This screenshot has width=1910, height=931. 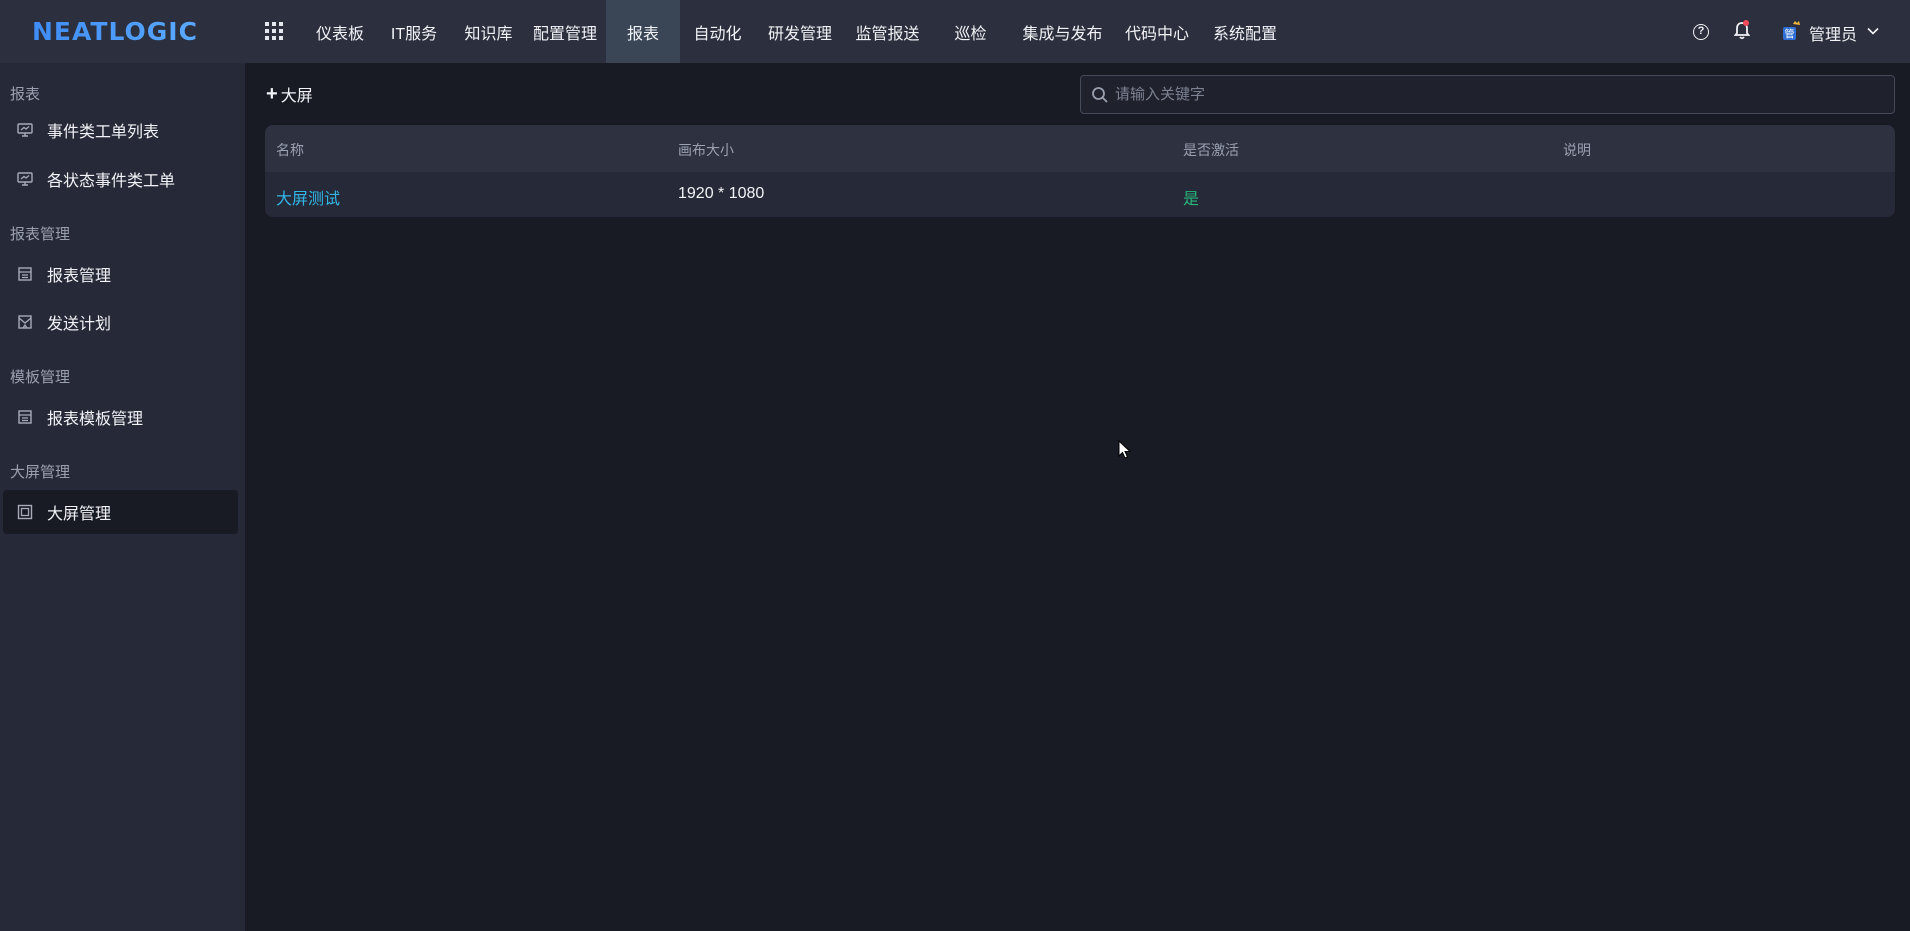 What do you see at coordinates (1157, 31) in the screenshot?
I see `nav-code-center: 代码中心` at bounding box center [1157, 31].